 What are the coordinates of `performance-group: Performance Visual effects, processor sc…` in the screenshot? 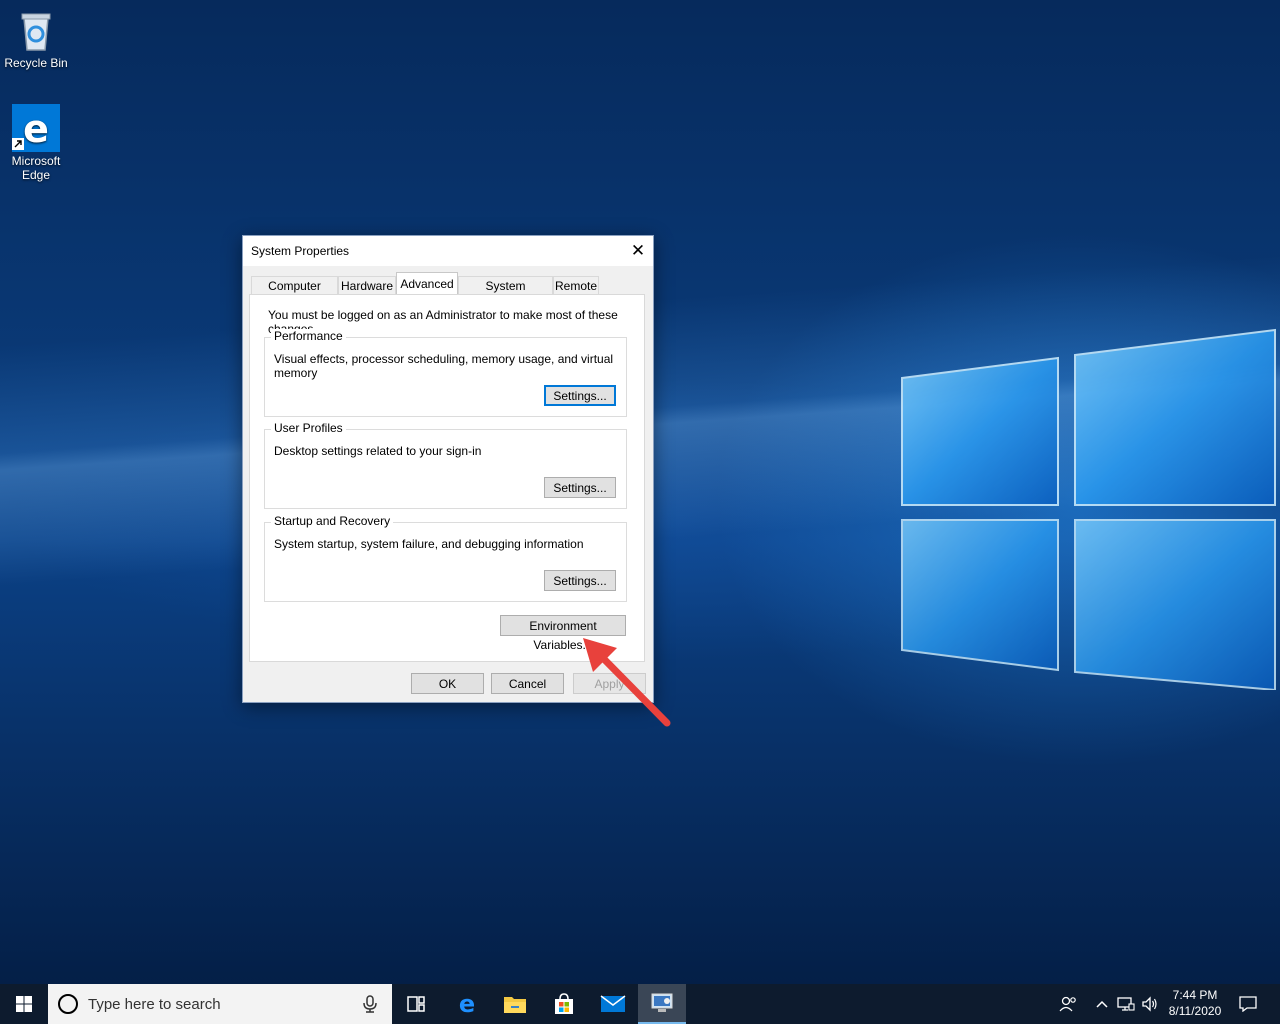 It's located at (445, 373).